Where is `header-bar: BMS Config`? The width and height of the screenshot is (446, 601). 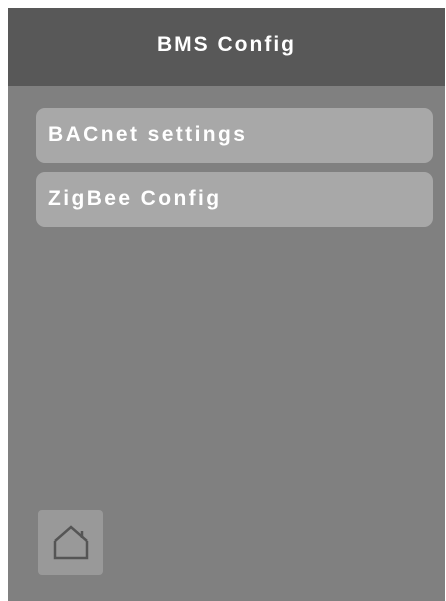 header-bar: BMS Config is located at coordinates (226, 47).